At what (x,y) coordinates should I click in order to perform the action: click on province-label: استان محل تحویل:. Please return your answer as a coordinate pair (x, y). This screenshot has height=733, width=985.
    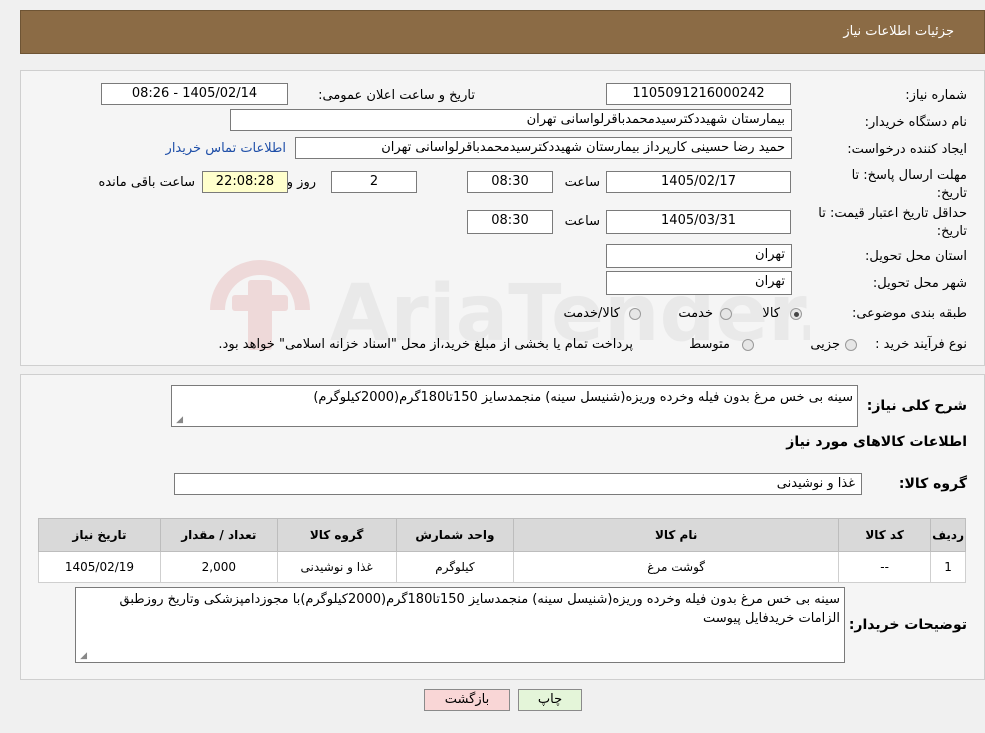
    Looking at the image, I should click on (916, 256).